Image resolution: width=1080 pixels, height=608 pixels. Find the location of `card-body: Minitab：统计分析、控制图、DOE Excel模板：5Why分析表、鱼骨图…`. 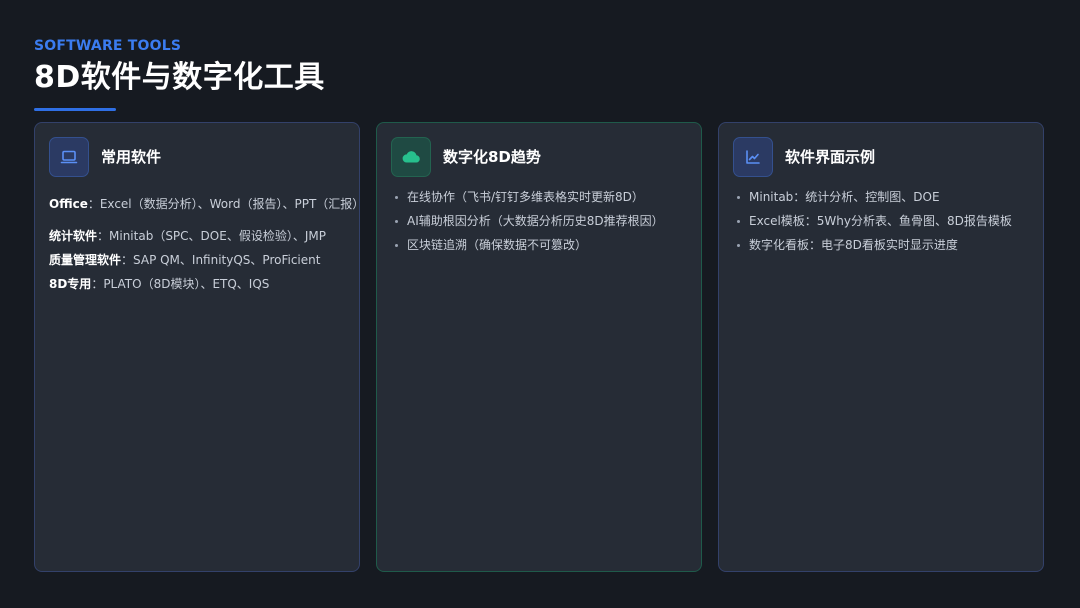

card-body: Minitab：统计分析、控制图、DOE Excel模板：5Why分析表、鱼骨图… is located at coordinates (886, 225).